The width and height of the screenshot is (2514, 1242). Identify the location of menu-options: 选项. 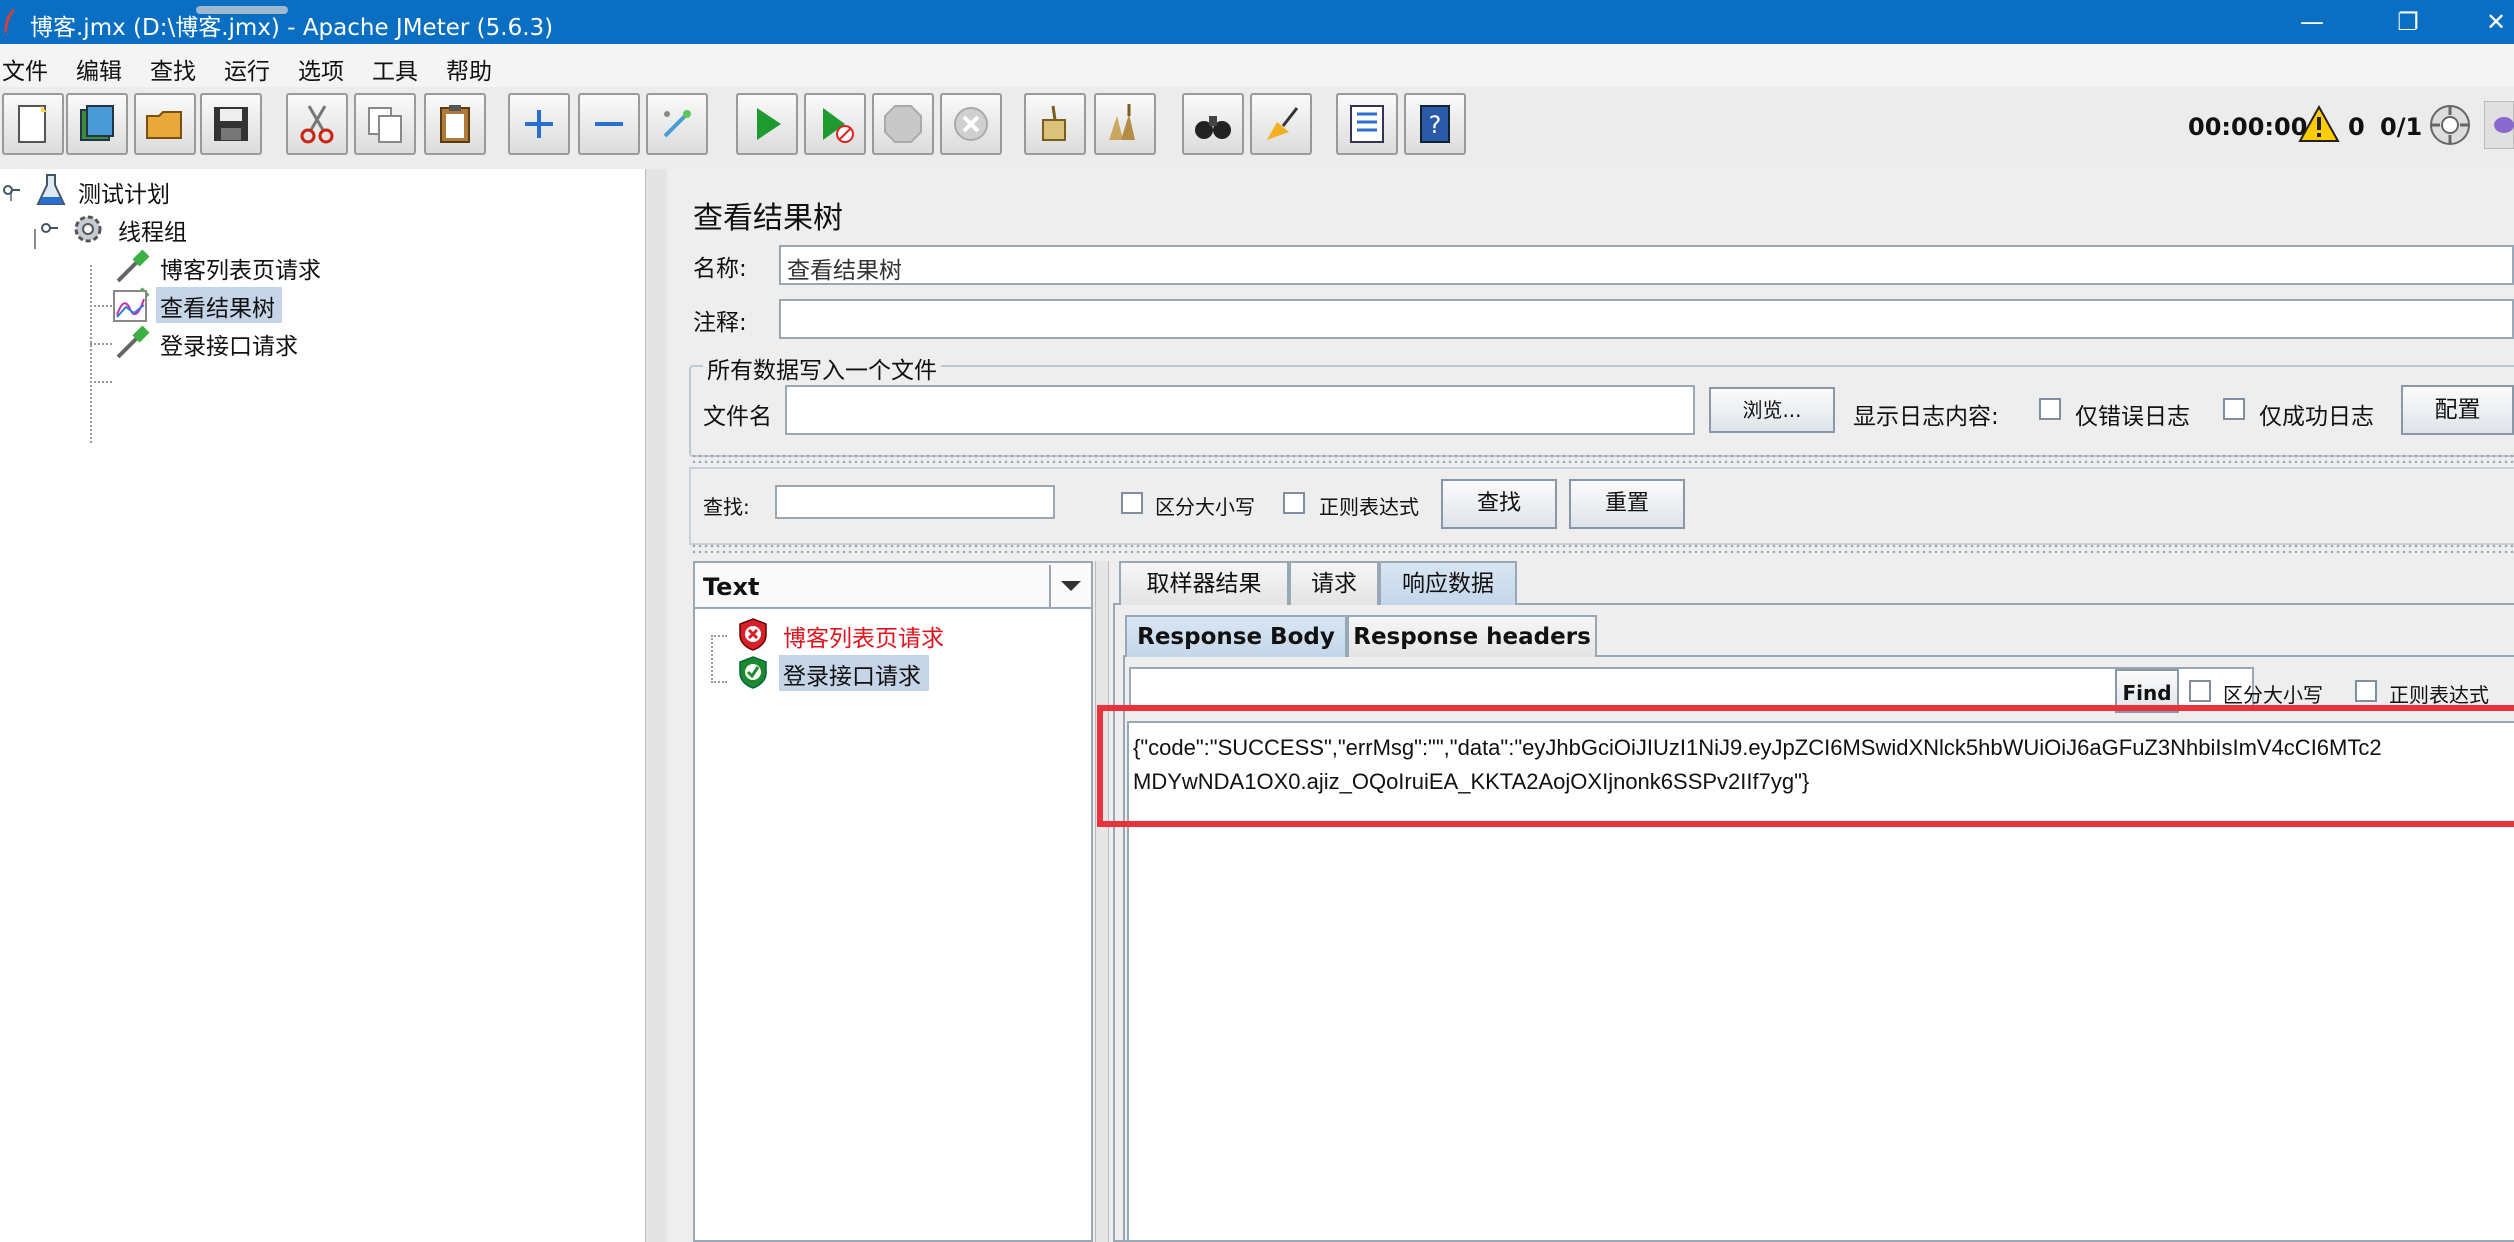
(321, 69).